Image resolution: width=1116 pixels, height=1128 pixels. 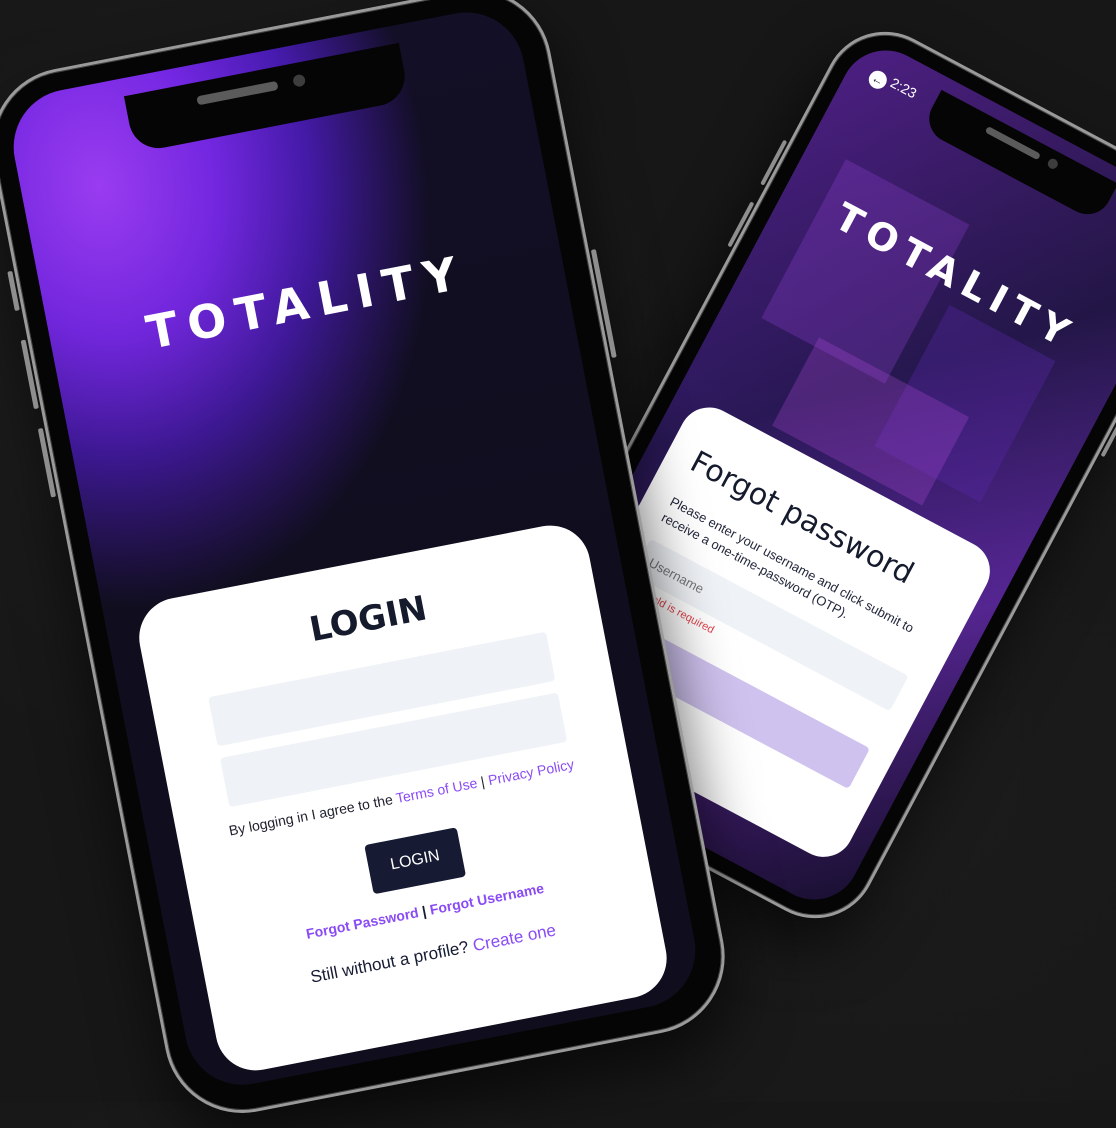 I want to click on forgot-password-link: Forgot Password, so click(x=362, y=923).